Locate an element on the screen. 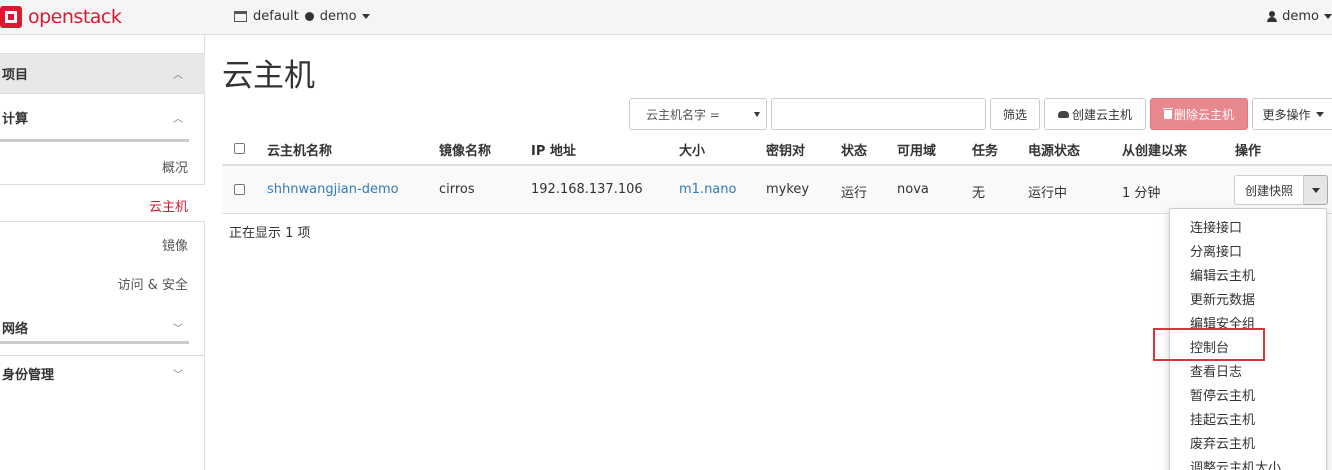 The width and height of the screenshot is (1332, 470). instance-keypair: mykey is located at coordinates (788, 189).